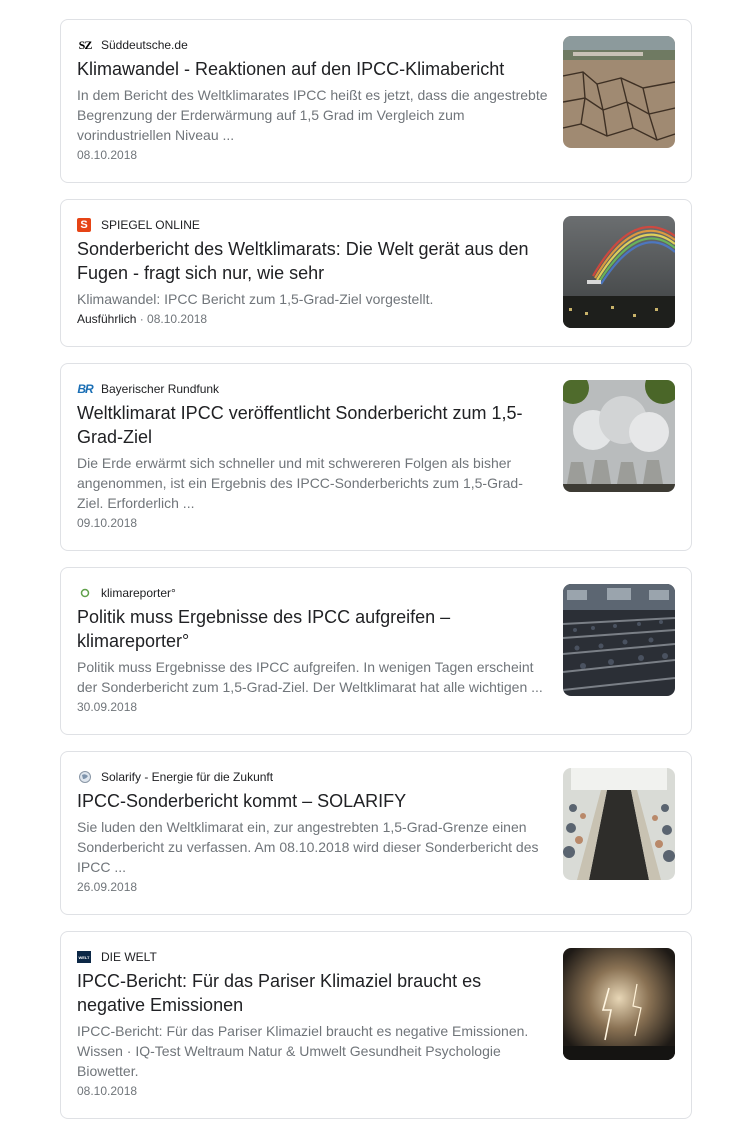 The height and width of the screenshot is (1123, 734). I want to click on news-meta: 09.10.2018, so click(313, 523).